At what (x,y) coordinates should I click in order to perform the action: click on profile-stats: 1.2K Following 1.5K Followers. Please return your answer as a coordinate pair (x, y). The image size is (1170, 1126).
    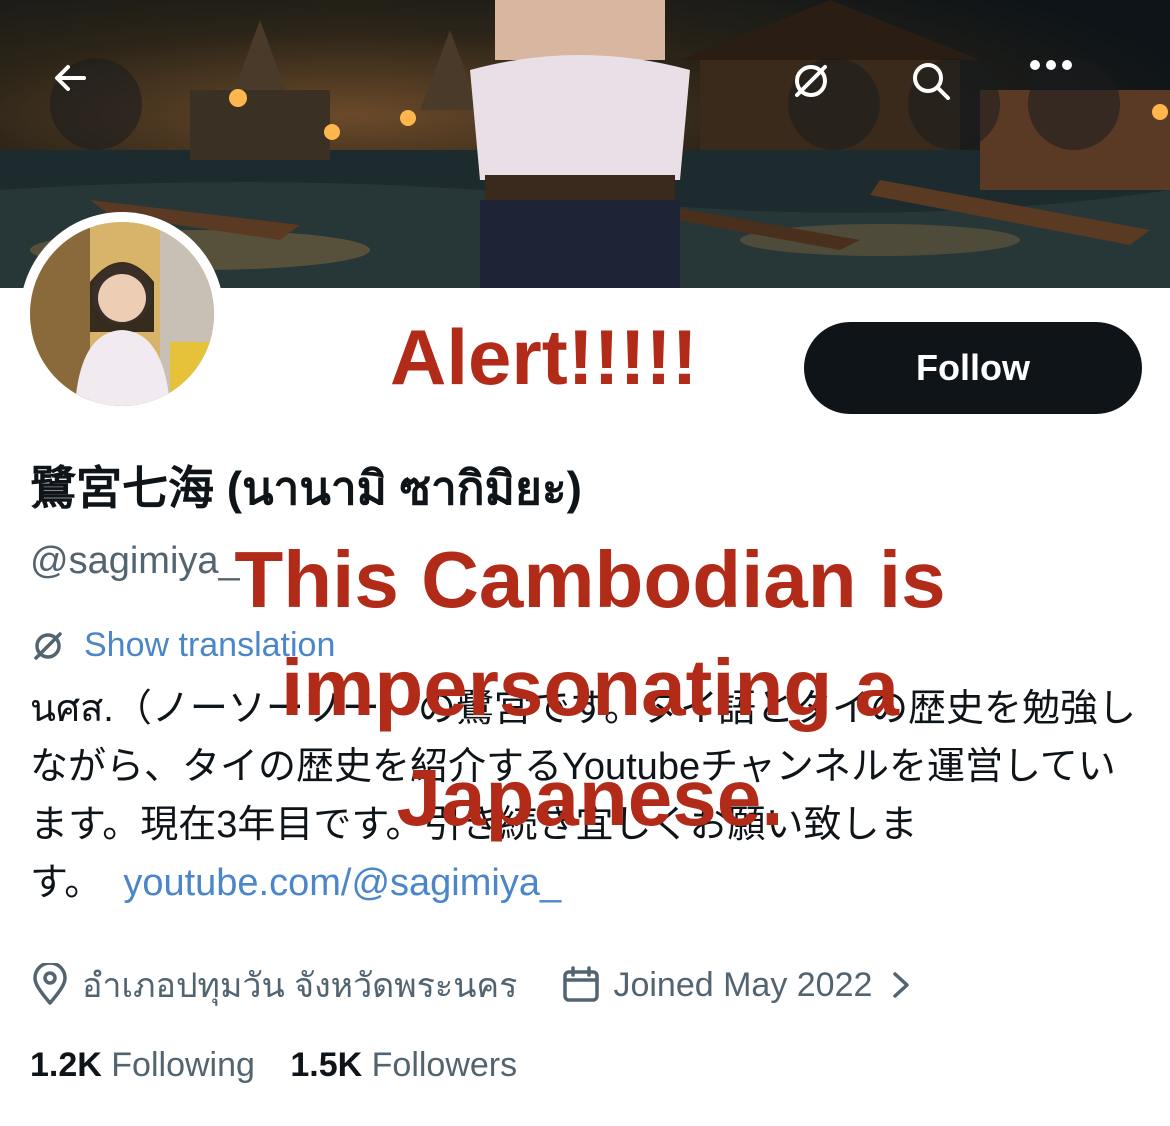
    Looking at the image, I should click on (273, 1065).